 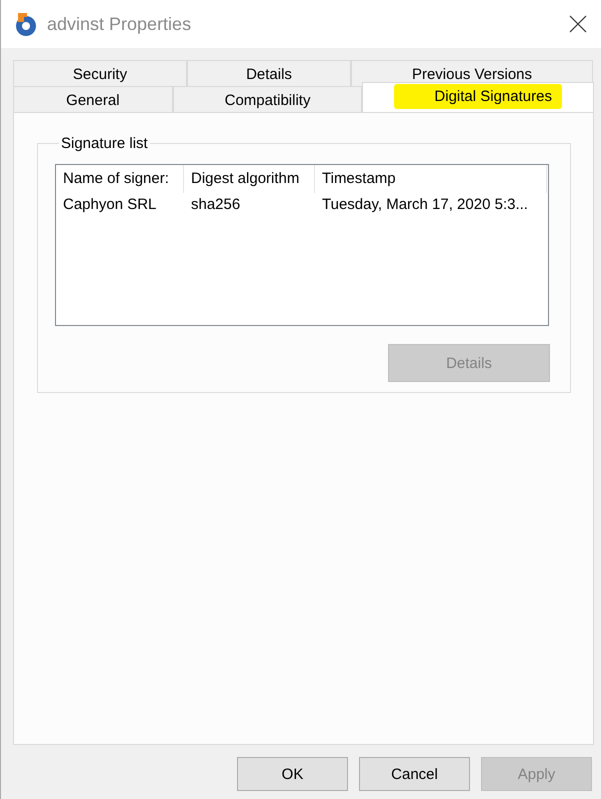 What do you see at coordinates (119, 24) in the screenshot?
I see `window-title: advinst Properties` at bounding box center [119, 24].